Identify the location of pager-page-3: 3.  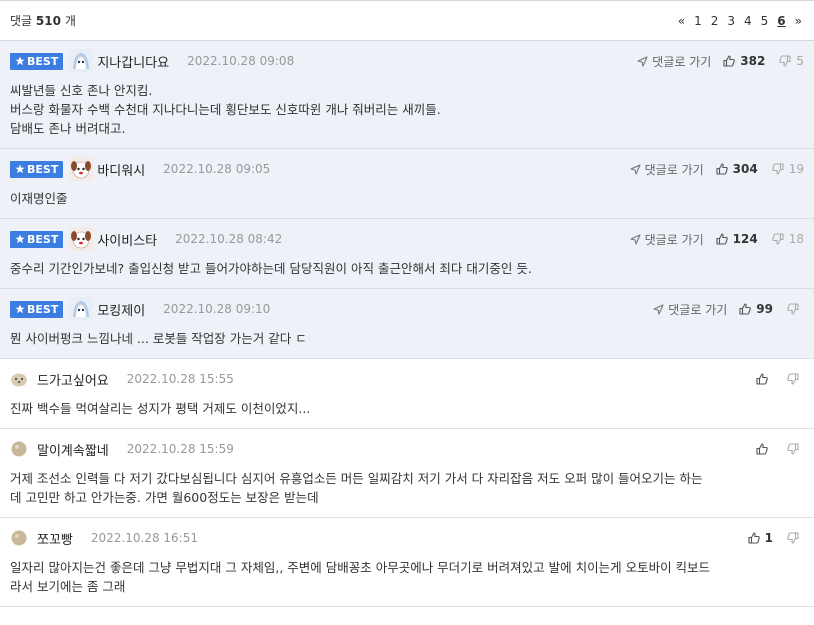
(731, 21).